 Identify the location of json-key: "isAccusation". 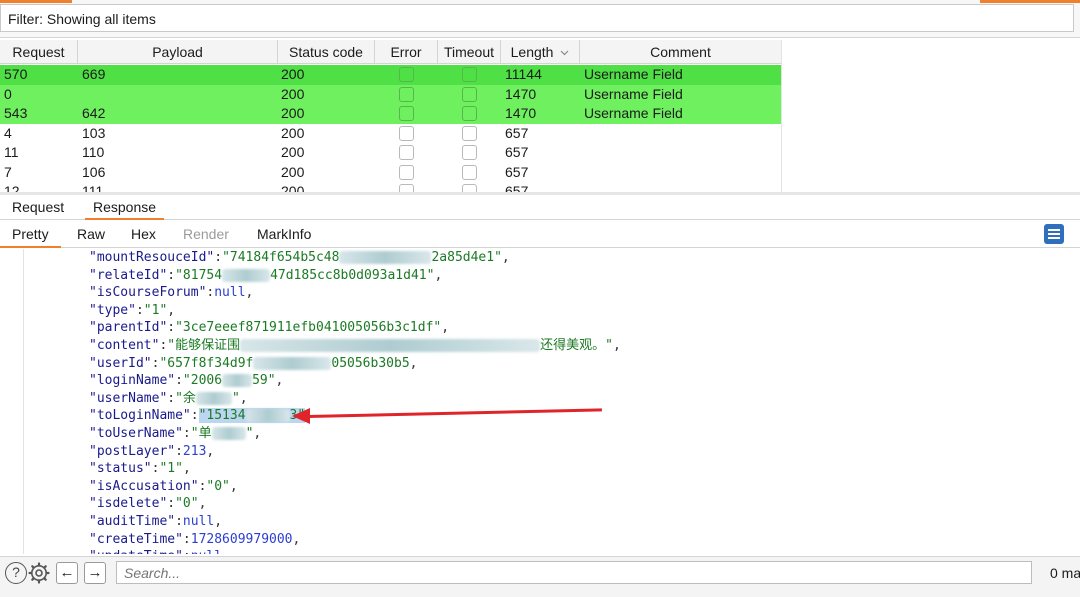
(144, 486).